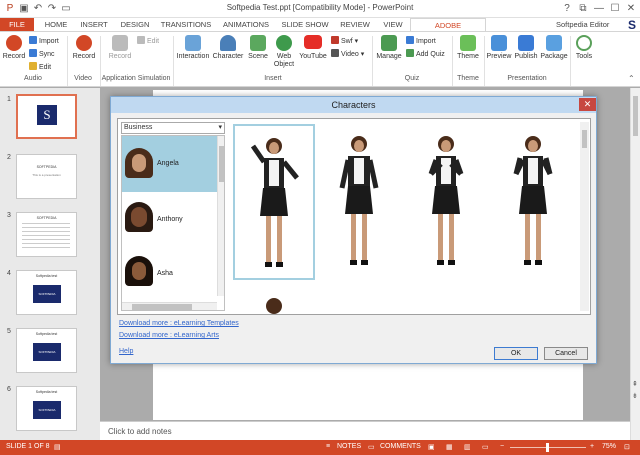 The height and width of the screenshot is (455, 640). I want to click on notes-icon: ≡, so click(328, 446).